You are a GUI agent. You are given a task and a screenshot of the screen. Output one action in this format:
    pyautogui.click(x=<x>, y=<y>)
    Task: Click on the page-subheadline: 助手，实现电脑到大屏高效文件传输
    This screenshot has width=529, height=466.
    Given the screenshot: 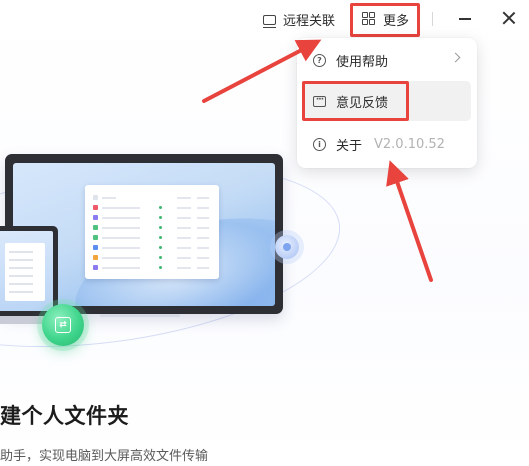 What is the action you would take?
    pyautogui.click(x=104, y=456)
    